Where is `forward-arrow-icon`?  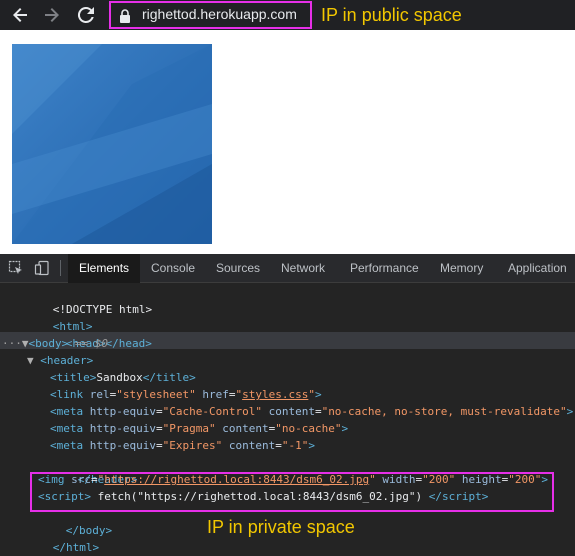 forward-arrow-icon is located at coordinates (52, 15).